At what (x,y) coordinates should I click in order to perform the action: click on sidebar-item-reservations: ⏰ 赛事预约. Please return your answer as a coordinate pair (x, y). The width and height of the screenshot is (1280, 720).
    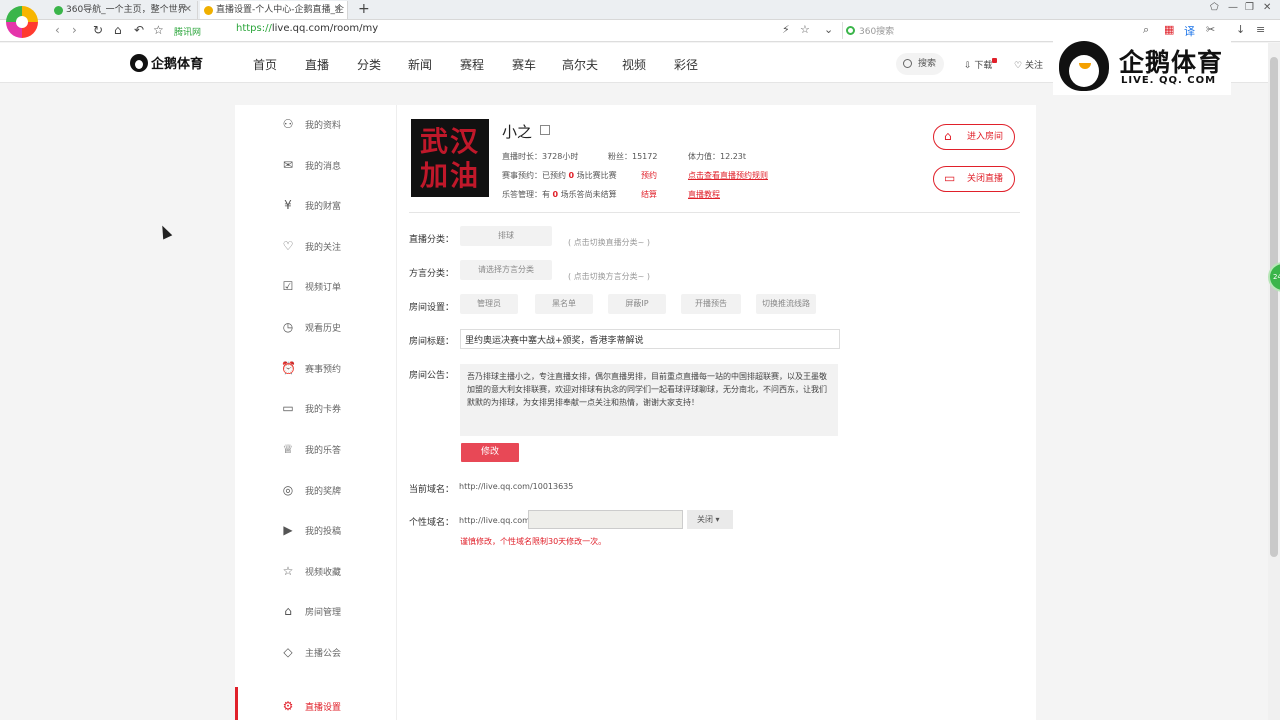
    Looking at the image, I should click on (316, 369).